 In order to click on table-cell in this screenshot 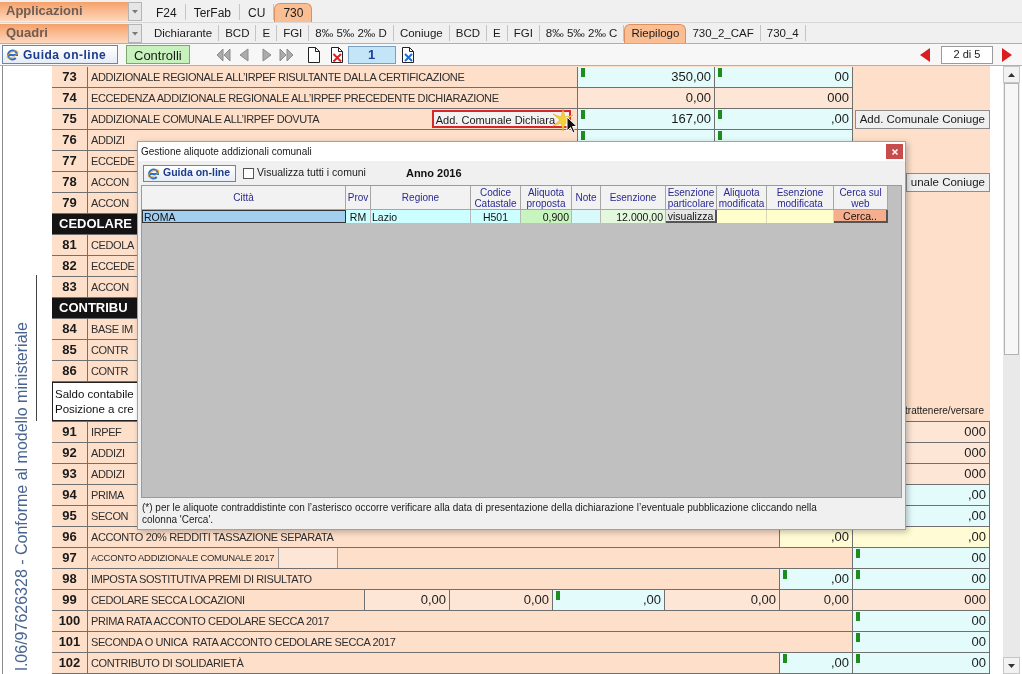, I will do `click(586, 216)`.